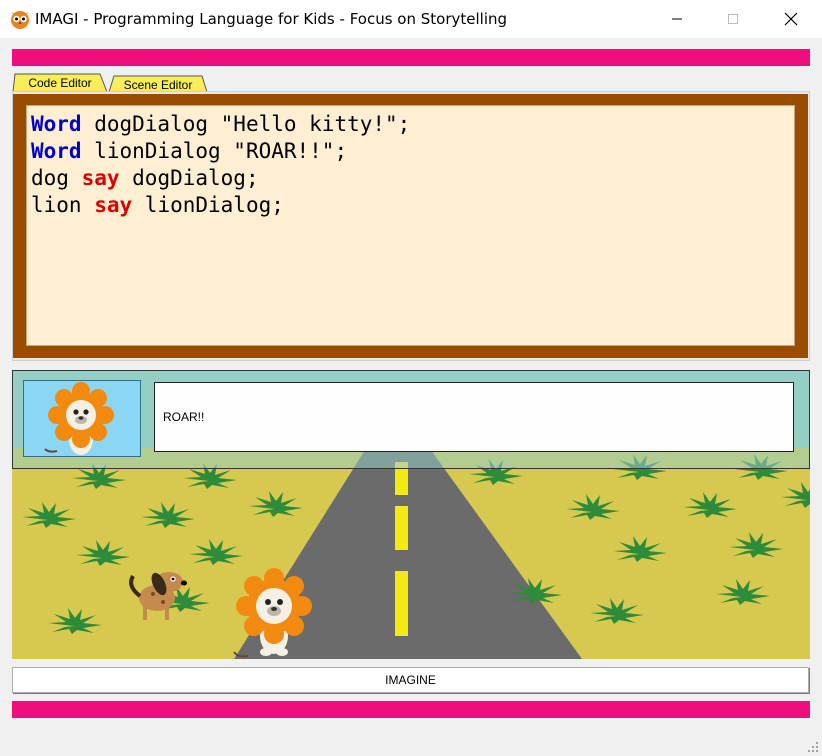  I want to click on owl-app-icon, so click(20, 19).